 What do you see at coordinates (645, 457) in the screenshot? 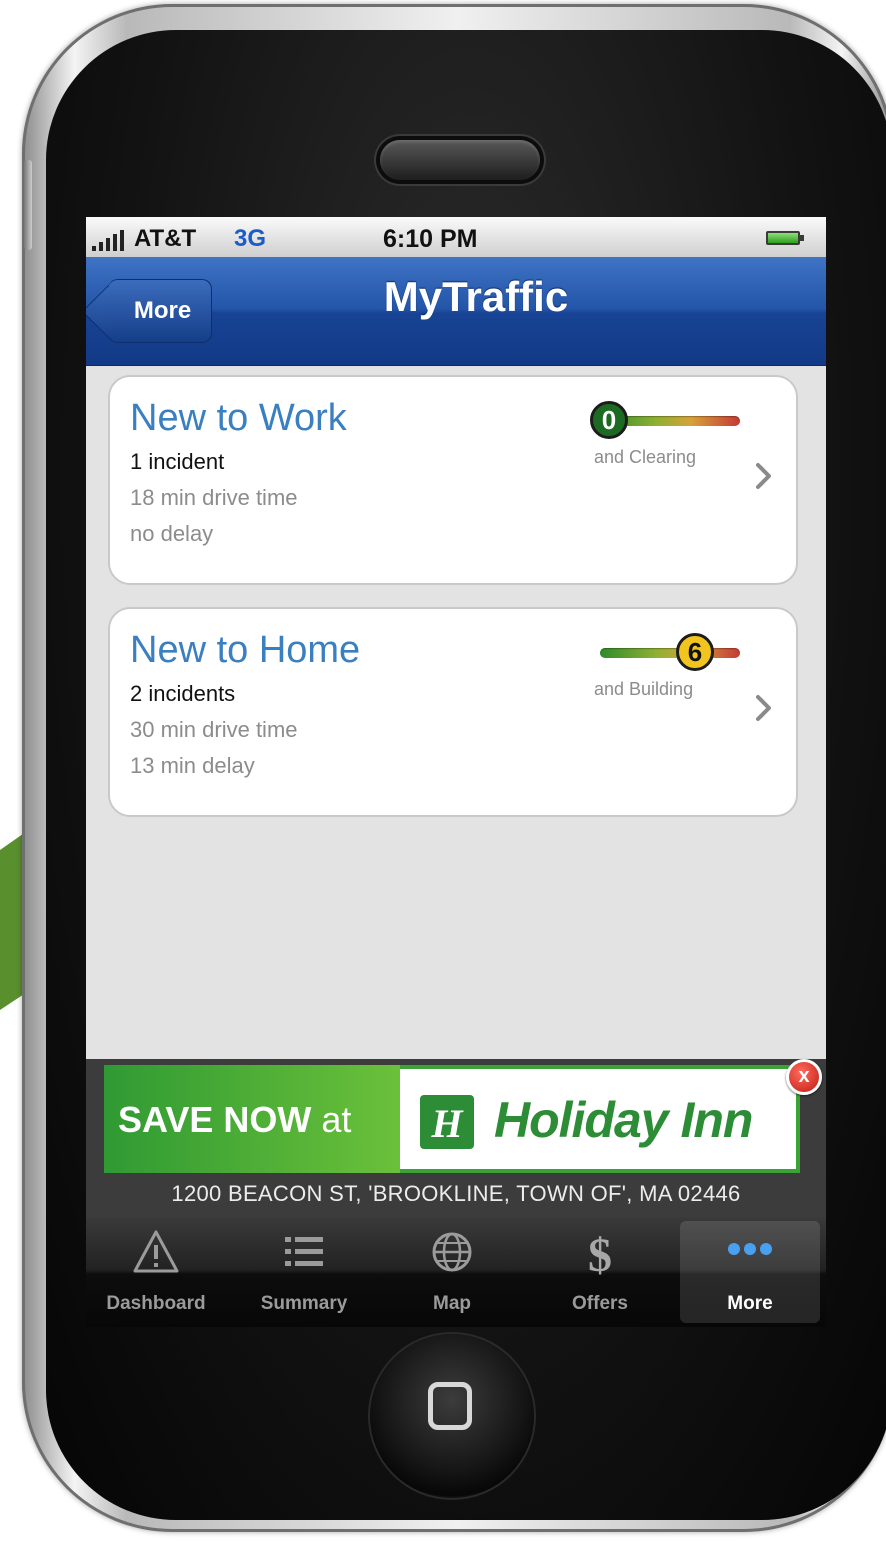
I see `trend-label: and Clearing` at bounding box center [645, 457].